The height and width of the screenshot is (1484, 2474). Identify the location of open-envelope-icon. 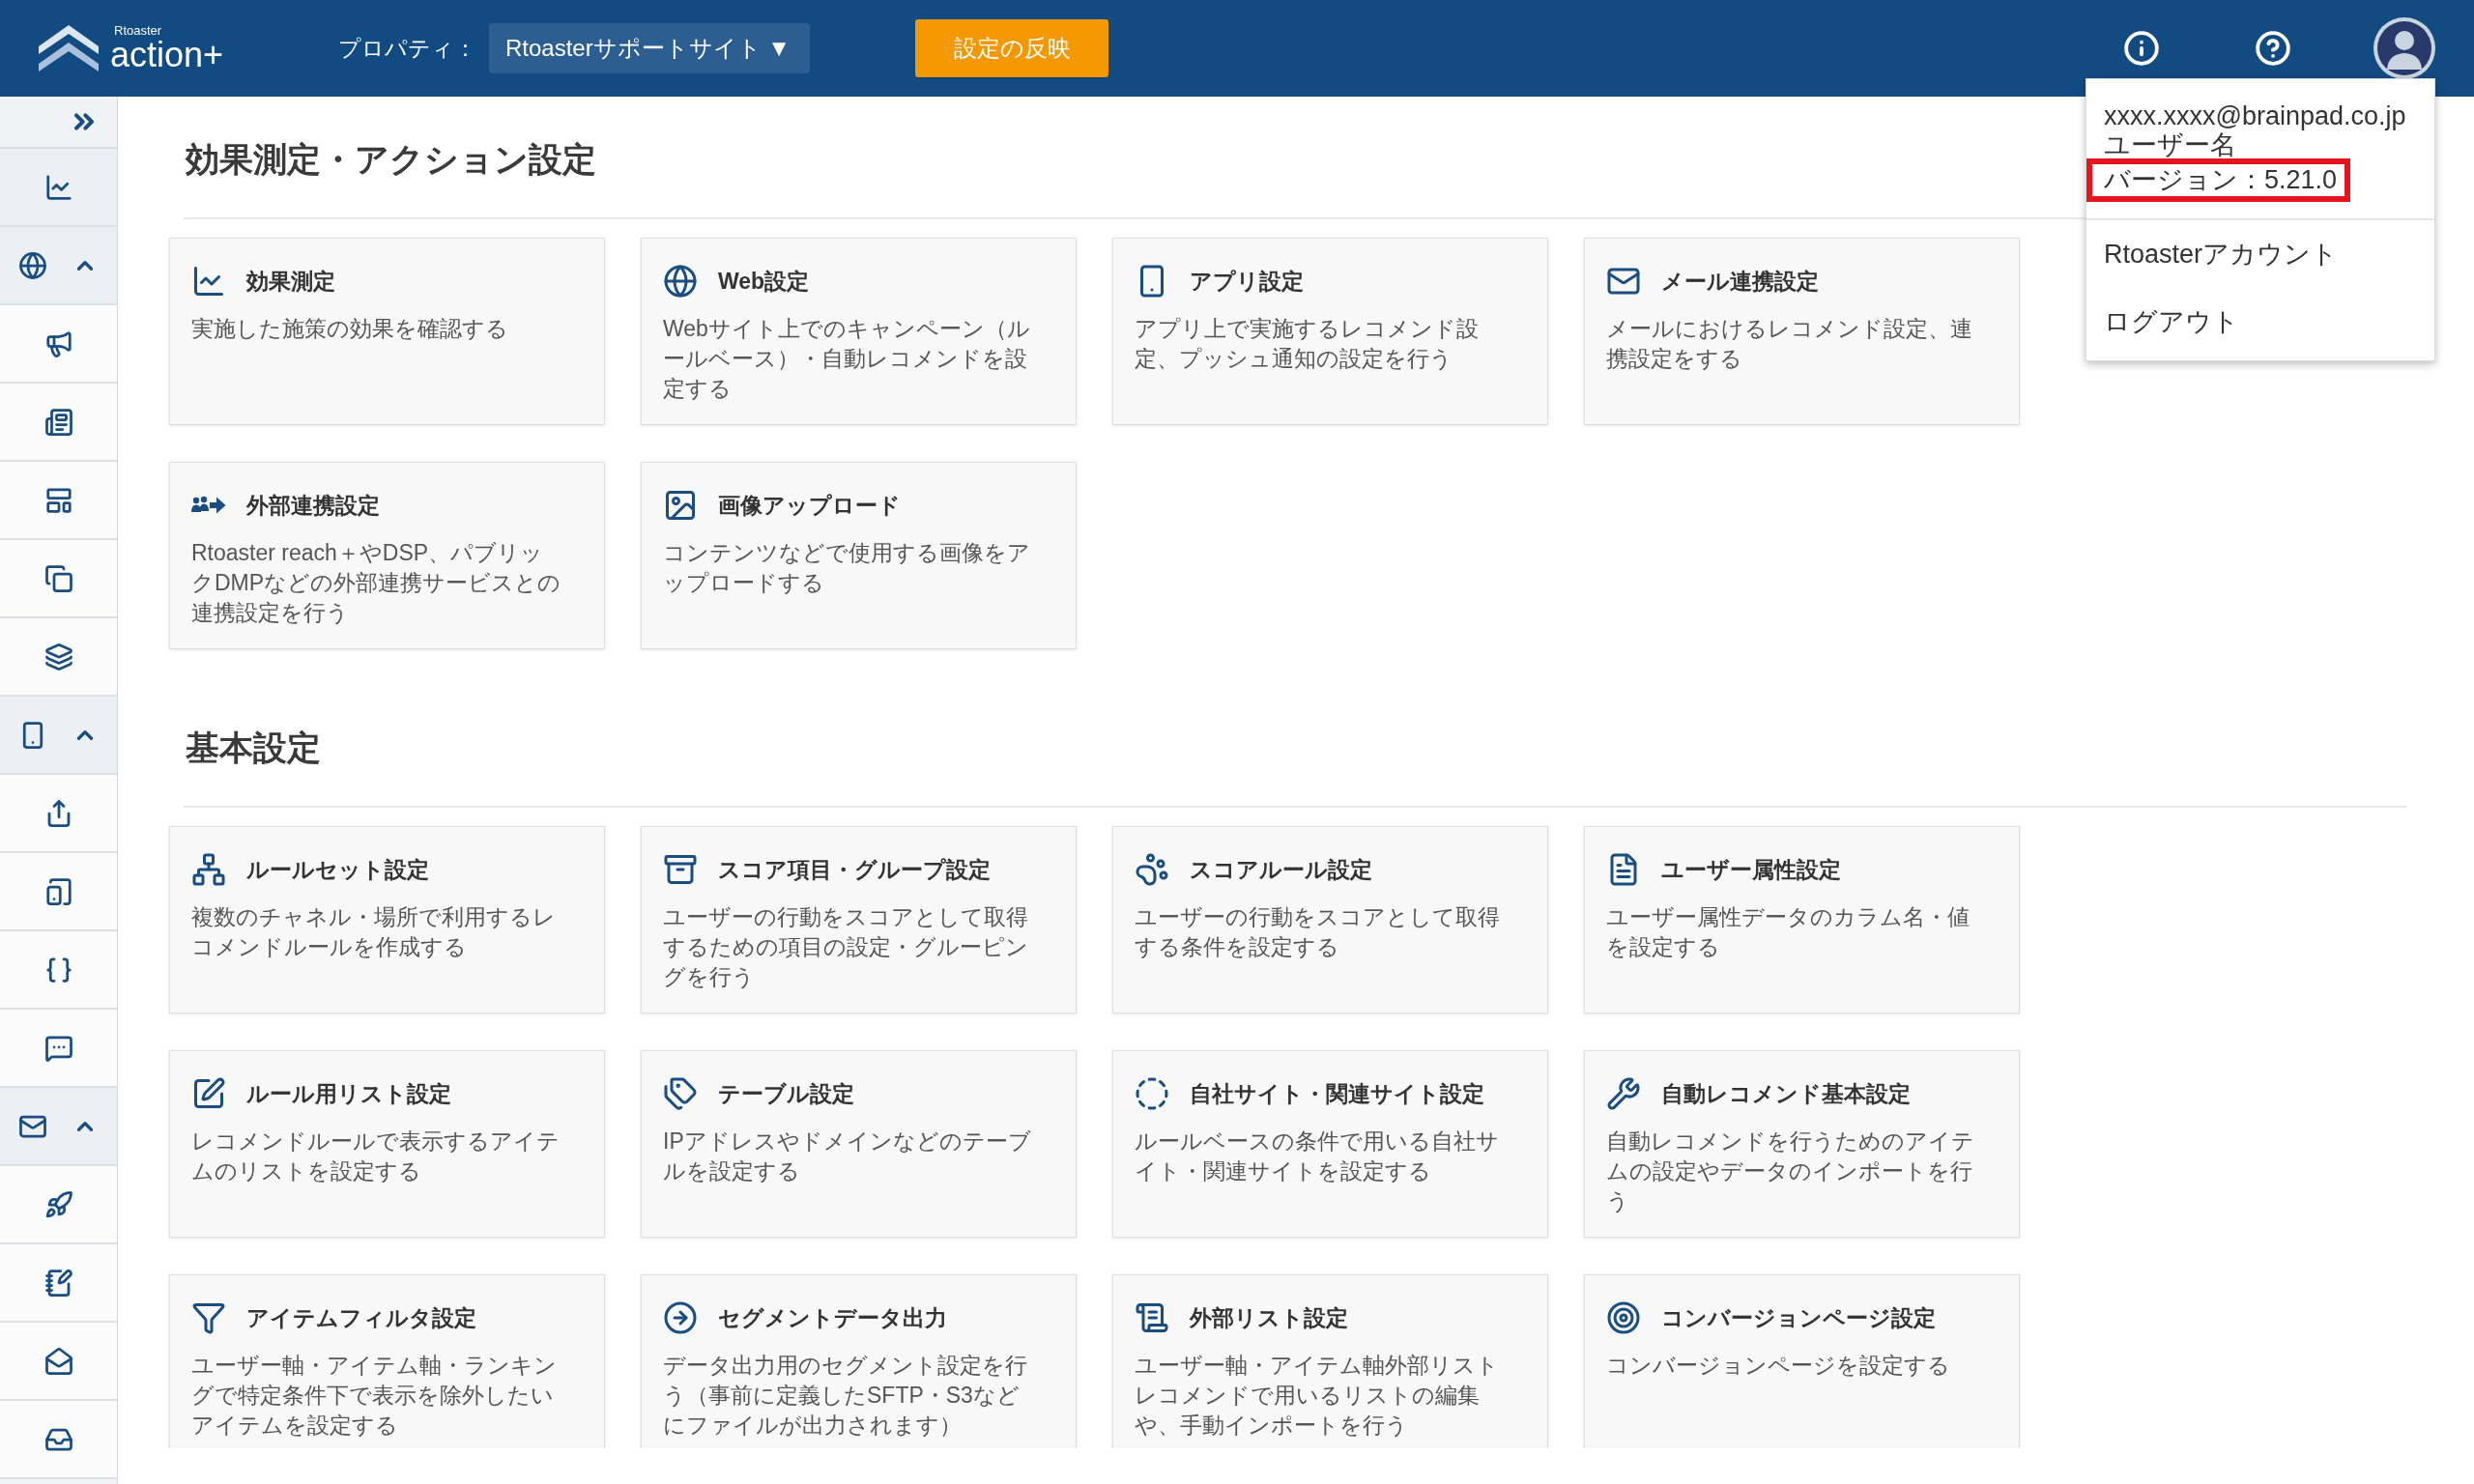
(58, 1361).